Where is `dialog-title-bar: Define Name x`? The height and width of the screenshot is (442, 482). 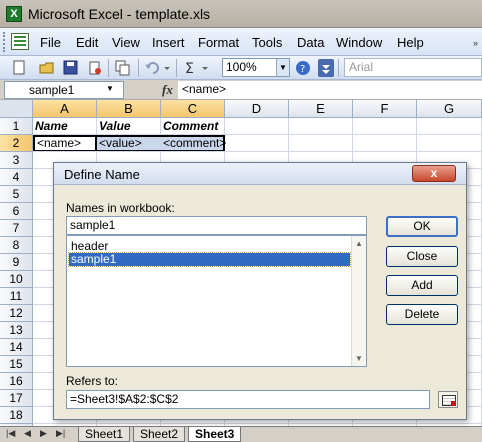
dialog-title-bar: Define Name x is located at coordinates (260, 174).